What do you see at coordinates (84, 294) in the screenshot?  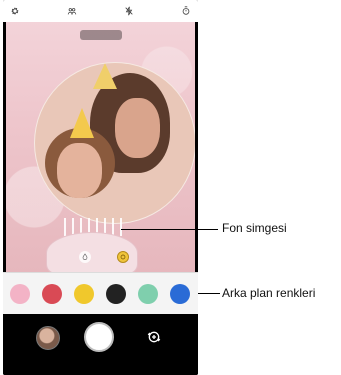 I see `swatch-yellow` at bounding box center [84, 294].